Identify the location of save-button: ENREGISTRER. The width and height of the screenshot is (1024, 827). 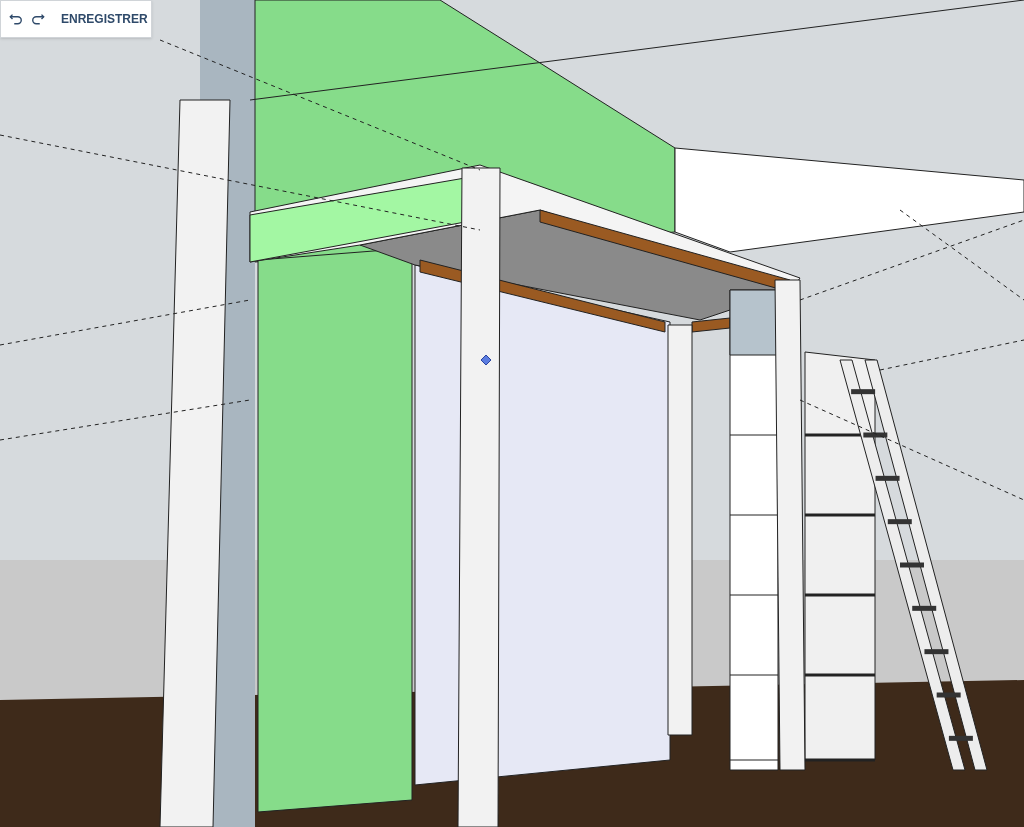
(104, 19).